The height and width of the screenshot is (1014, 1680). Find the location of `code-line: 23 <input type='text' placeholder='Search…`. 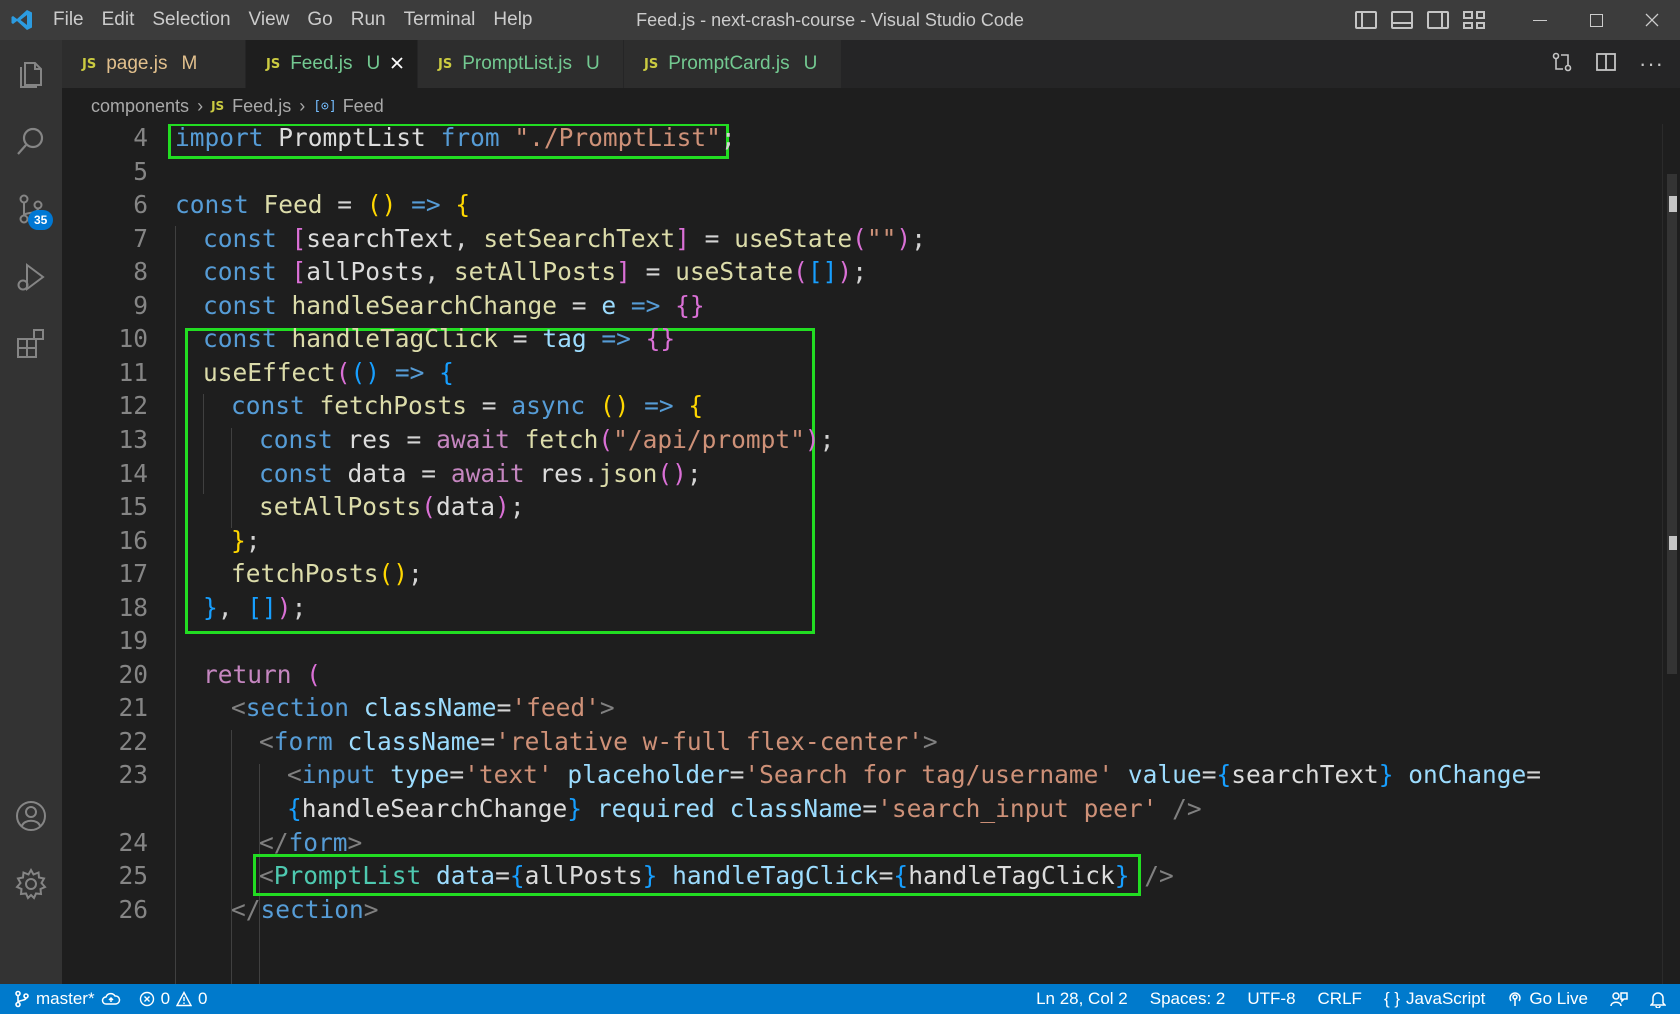

code-line: 23 <input type='text' placeholder='Search… is located at coordinates (862, 775).